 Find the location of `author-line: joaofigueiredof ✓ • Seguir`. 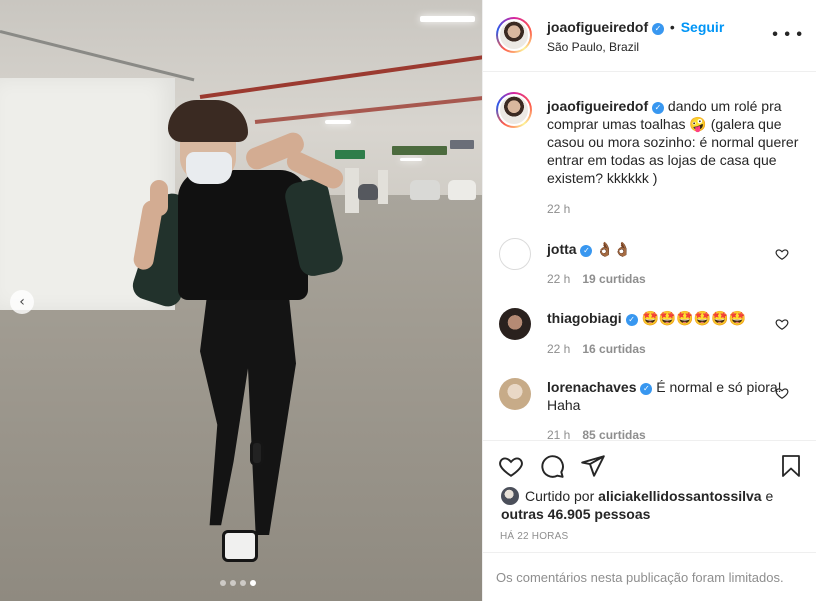

author-line: joaofigueiredof ✓ • Seguir is located at coordinates (635, 27).